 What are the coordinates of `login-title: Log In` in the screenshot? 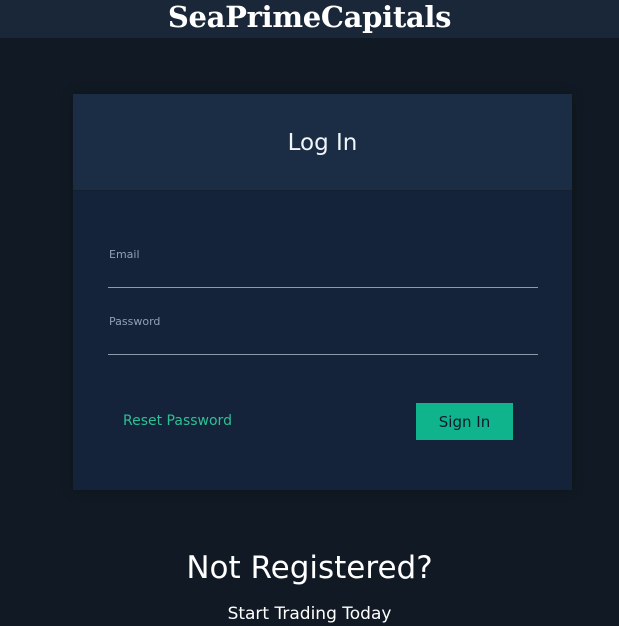 It's located at (322, 143).